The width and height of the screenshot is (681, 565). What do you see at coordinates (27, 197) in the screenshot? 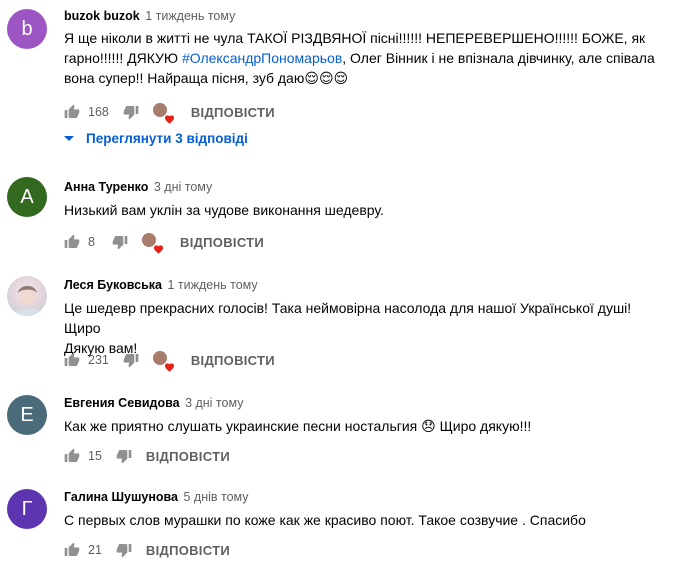
I see `author-avatar: A` at bounding box center [27, 197].